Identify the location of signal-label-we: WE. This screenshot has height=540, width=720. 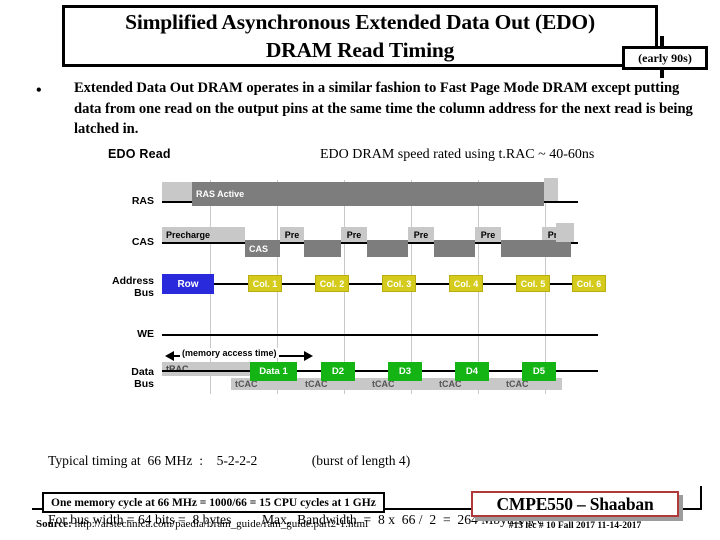
(127, 334).